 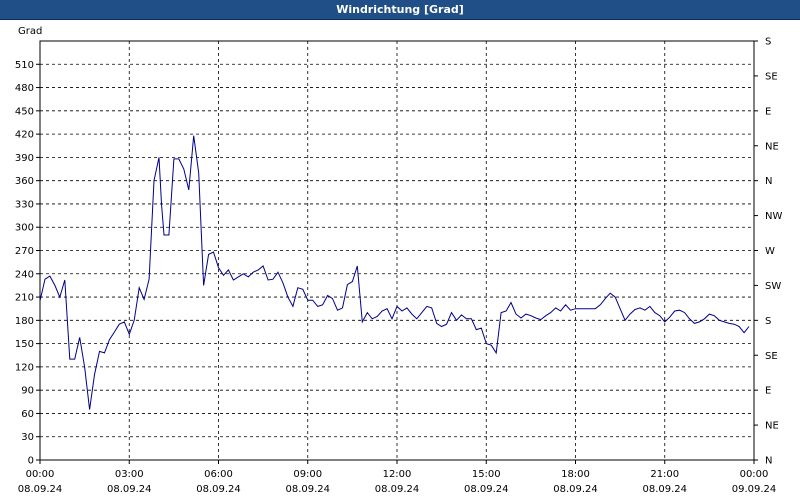 What do you see at coordinates (30, 31) in the screenshot?
I see `y-axis-label: Grad` at bounding box center [30, 31].